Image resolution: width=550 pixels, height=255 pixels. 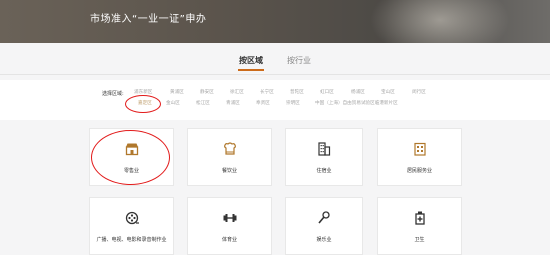 I want to click on district-option-putuo: 普陀区, so click(x=297, y=92).